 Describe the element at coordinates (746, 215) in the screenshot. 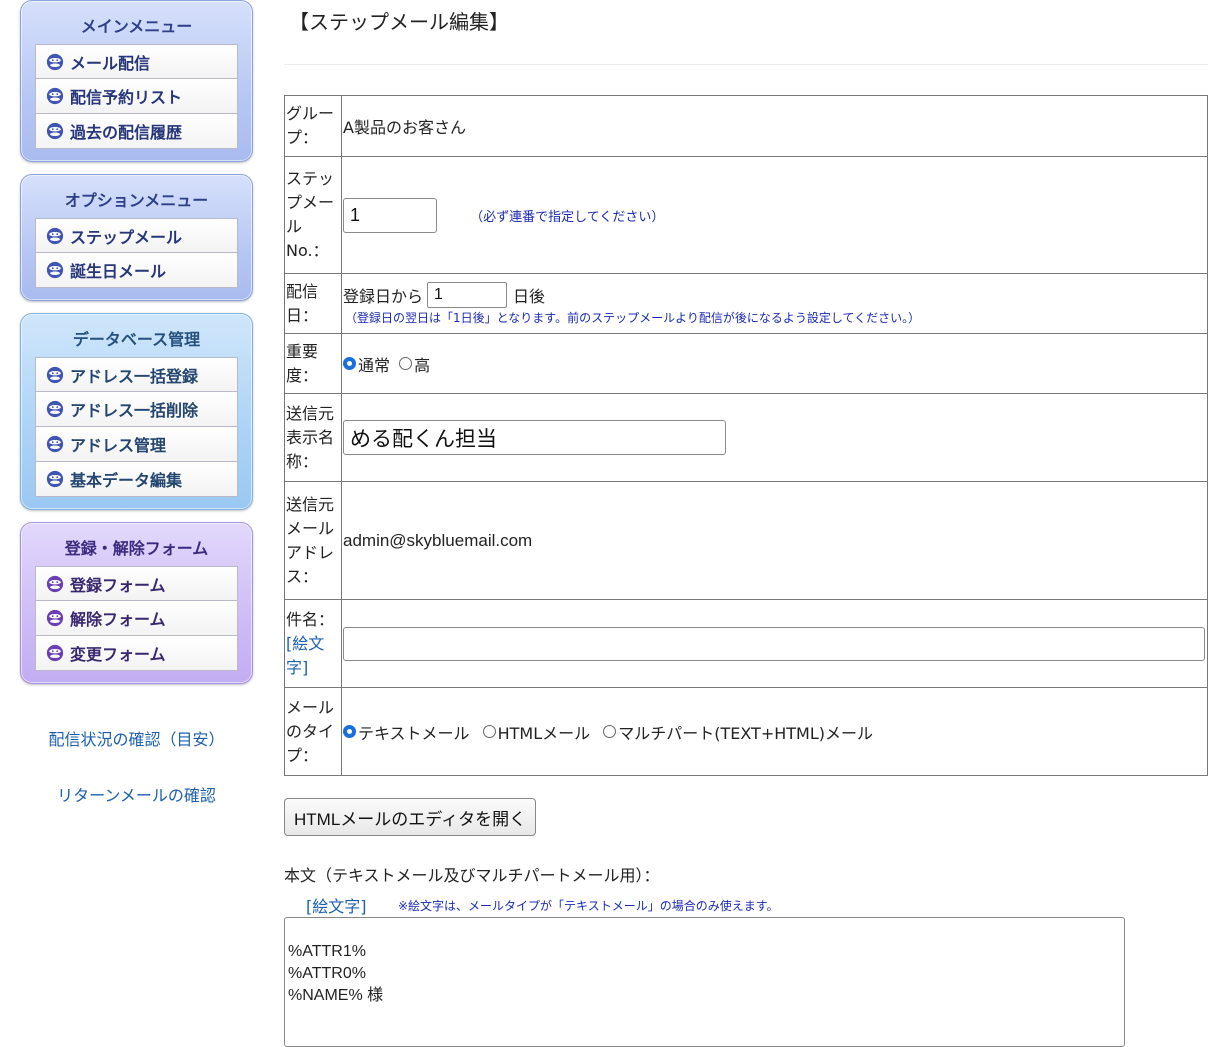

I see `form-row-step-no: ステップメールNo.： （必ず連番で指定してください）` at that location.